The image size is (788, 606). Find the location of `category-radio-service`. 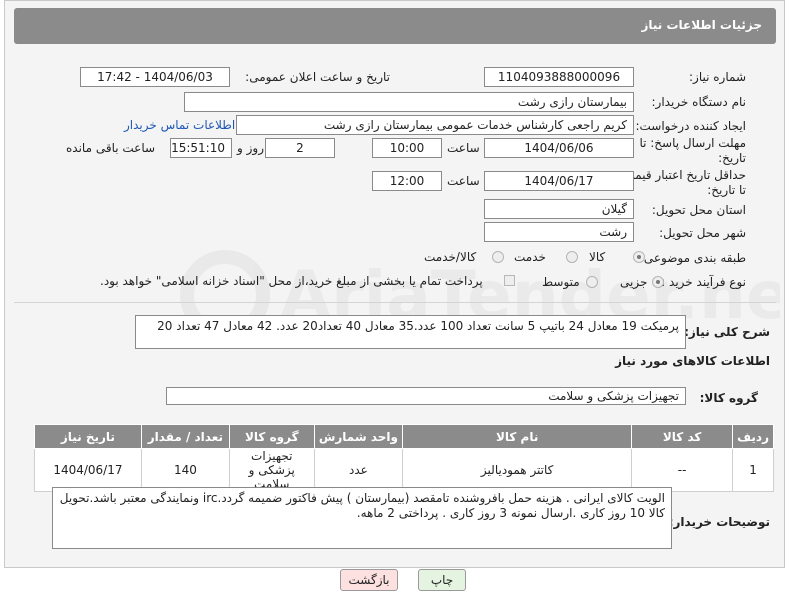

category-radio-service is located at coordinates (572, 257).